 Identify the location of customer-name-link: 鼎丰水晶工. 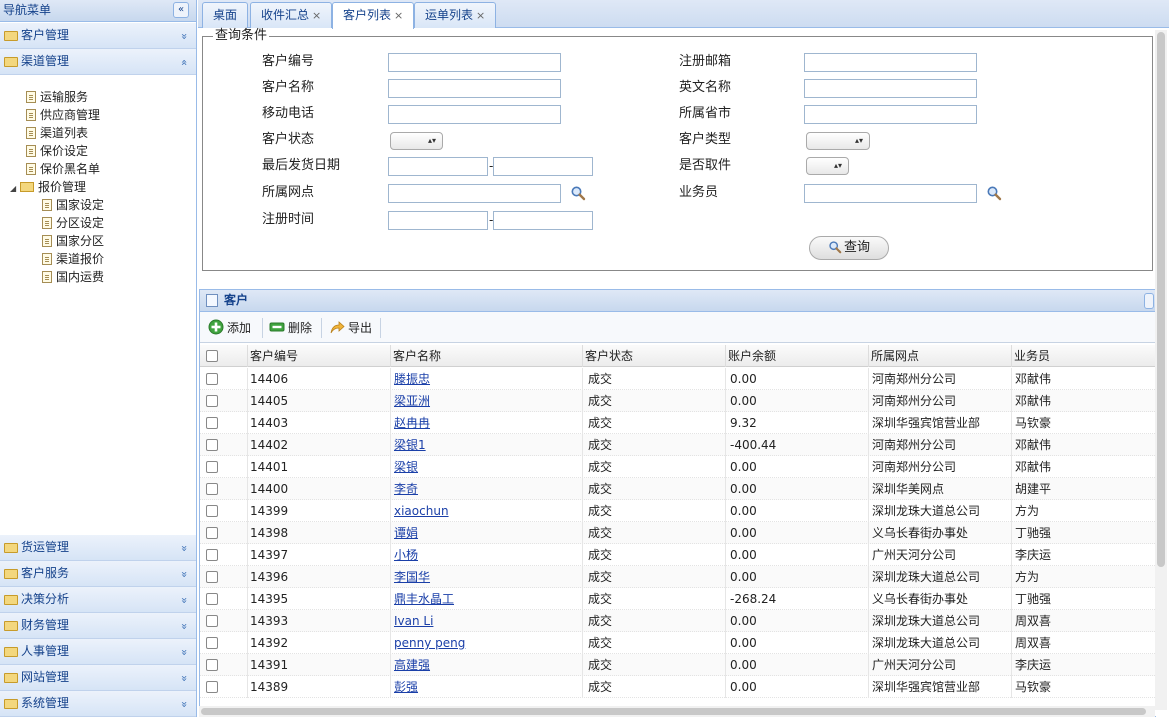
(424, 599).